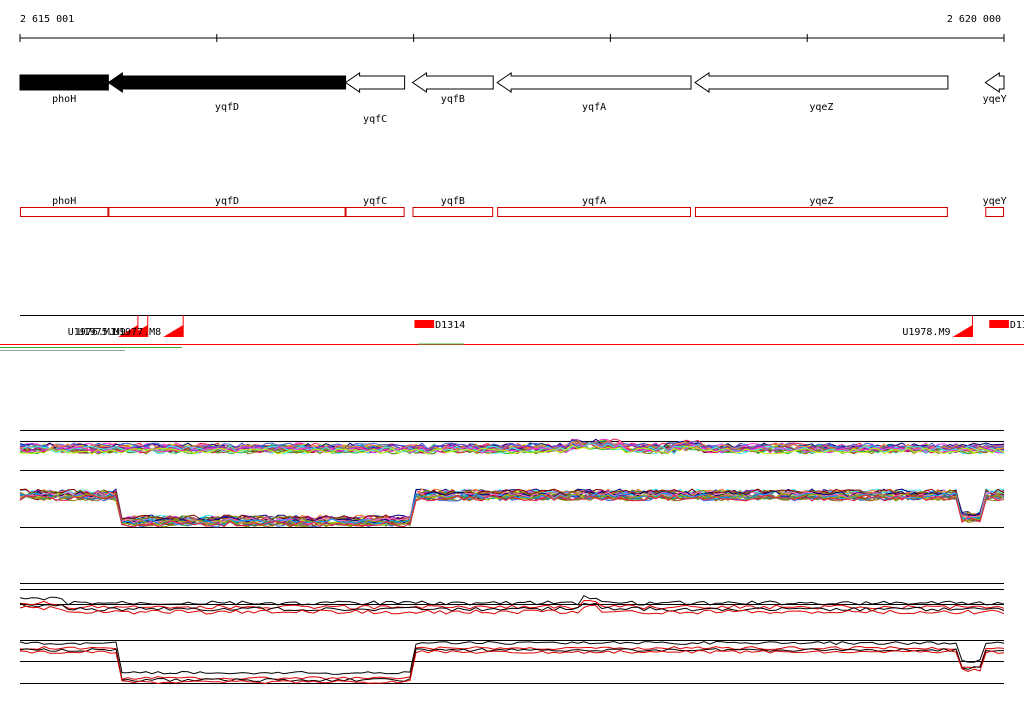 This screenshot has height=714, width=1024. Describe the element at coordinates (453, 212) in the screenshot. I see `gene-box-yqfB` at that location.